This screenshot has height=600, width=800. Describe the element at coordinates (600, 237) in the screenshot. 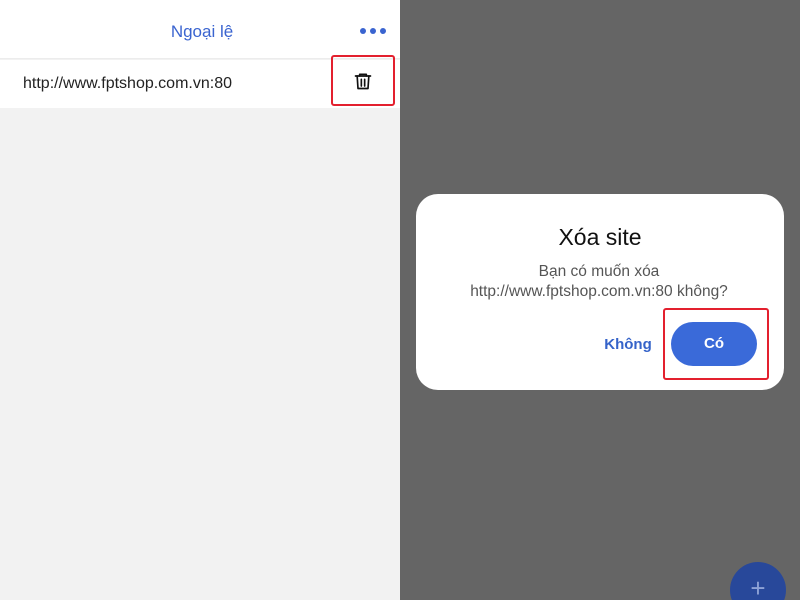

I see `dialog-title: Xóa site` at that location.